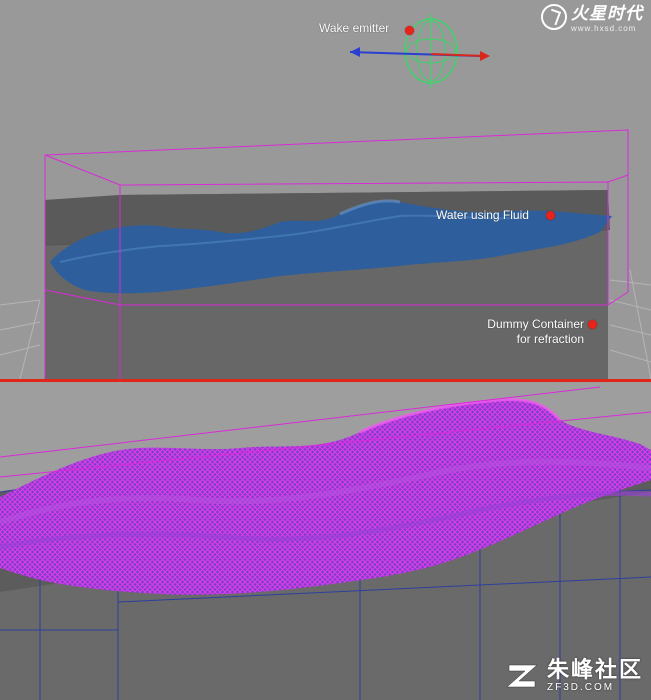  Describe the element at coordinates (554, 17) in the screenshot. I see `hxsd-logo-icon` at that location.